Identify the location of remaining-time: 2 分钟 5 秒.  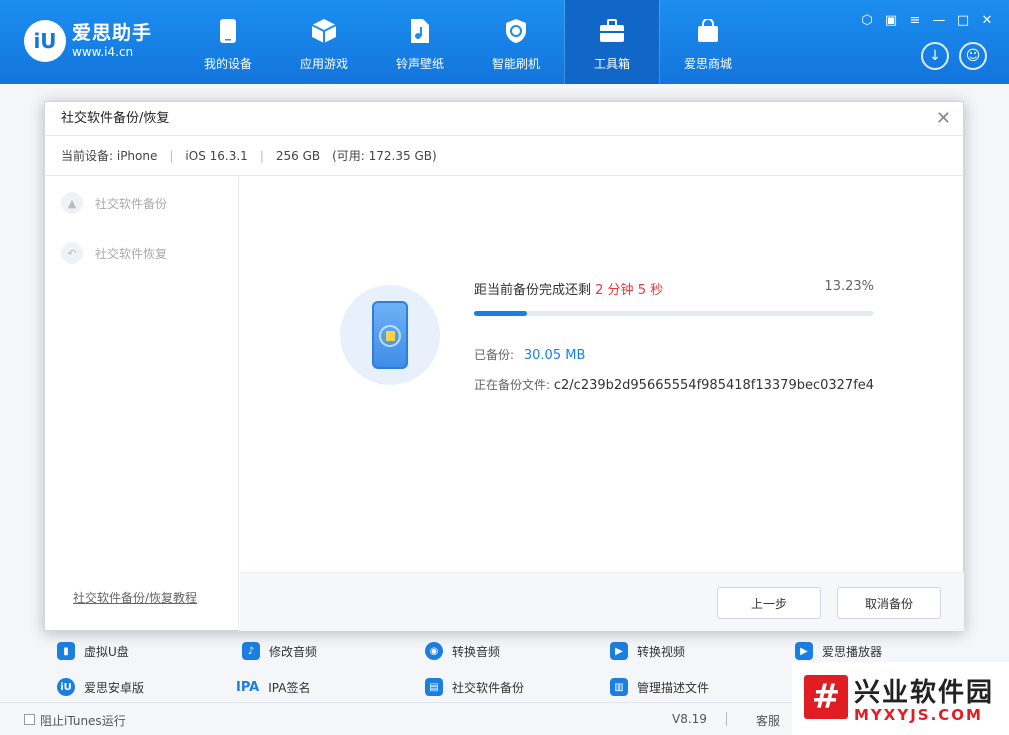
(629, 290).